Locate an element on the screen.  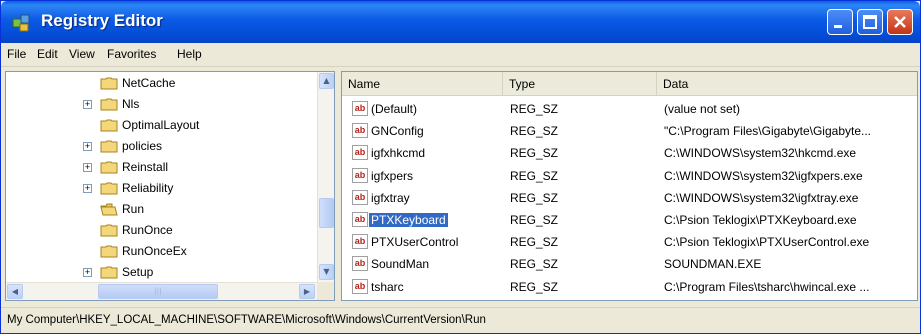
maximize-button is located at coordinates (870, 22).